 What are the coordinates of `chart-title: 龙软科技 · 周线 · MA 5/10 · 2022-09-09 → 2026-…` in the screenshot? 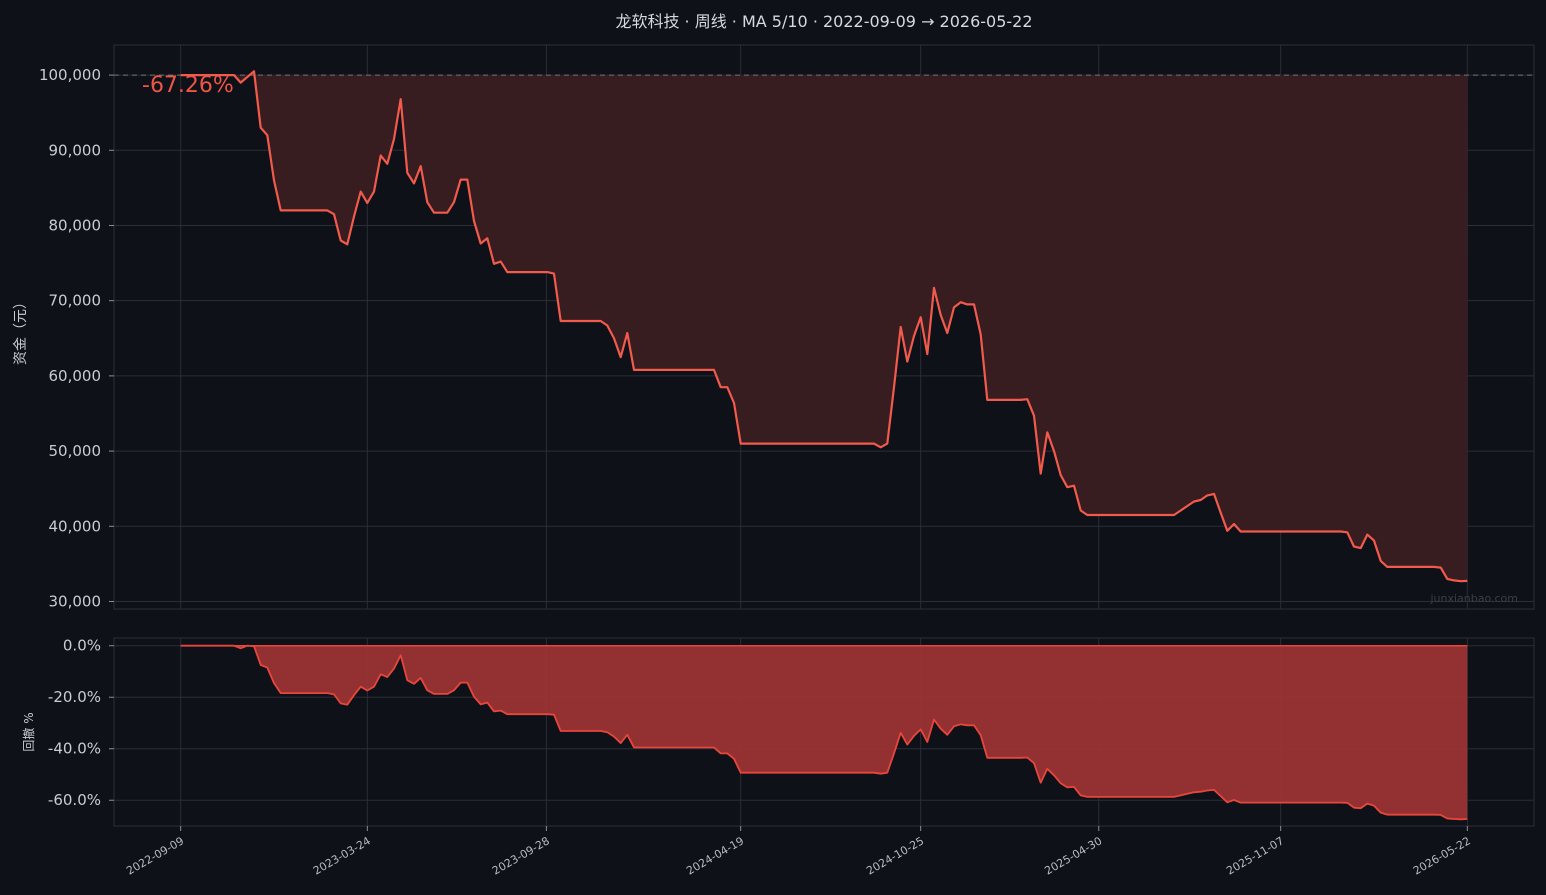 It's located at (823, 21).